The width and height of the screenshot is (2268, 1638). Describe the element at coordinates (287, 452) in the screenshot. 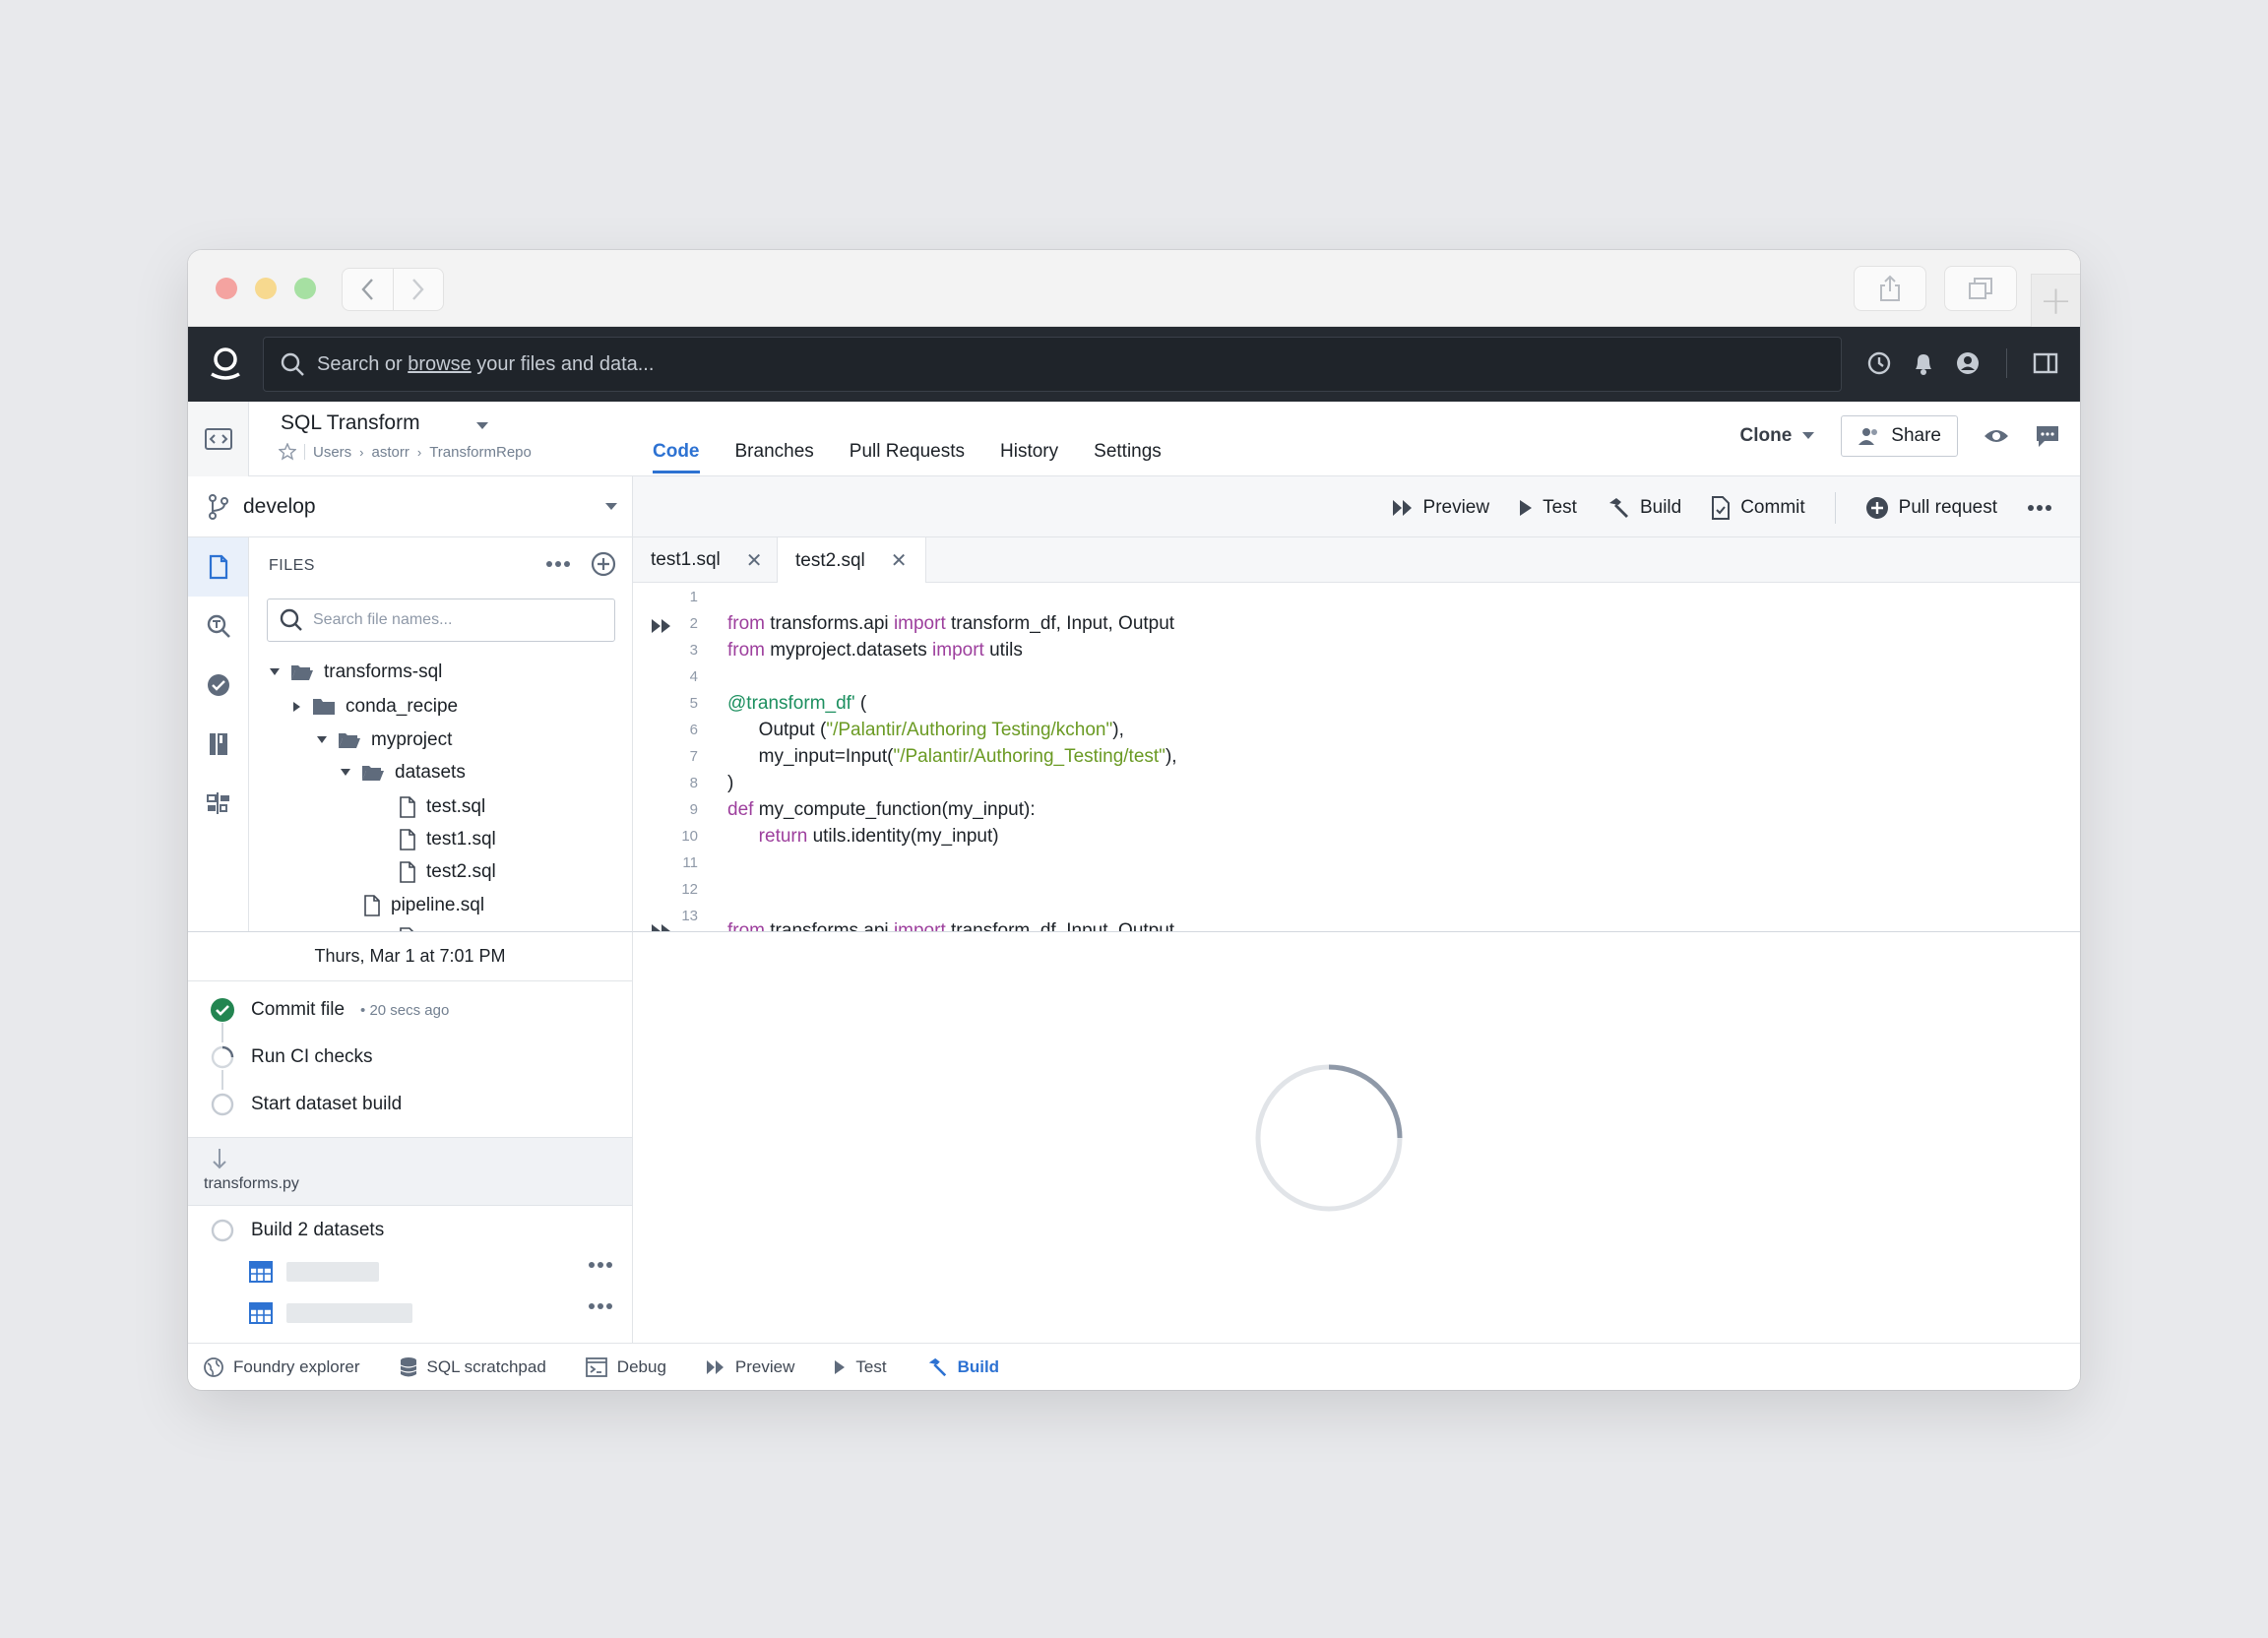

I see `star-icon` at that location.